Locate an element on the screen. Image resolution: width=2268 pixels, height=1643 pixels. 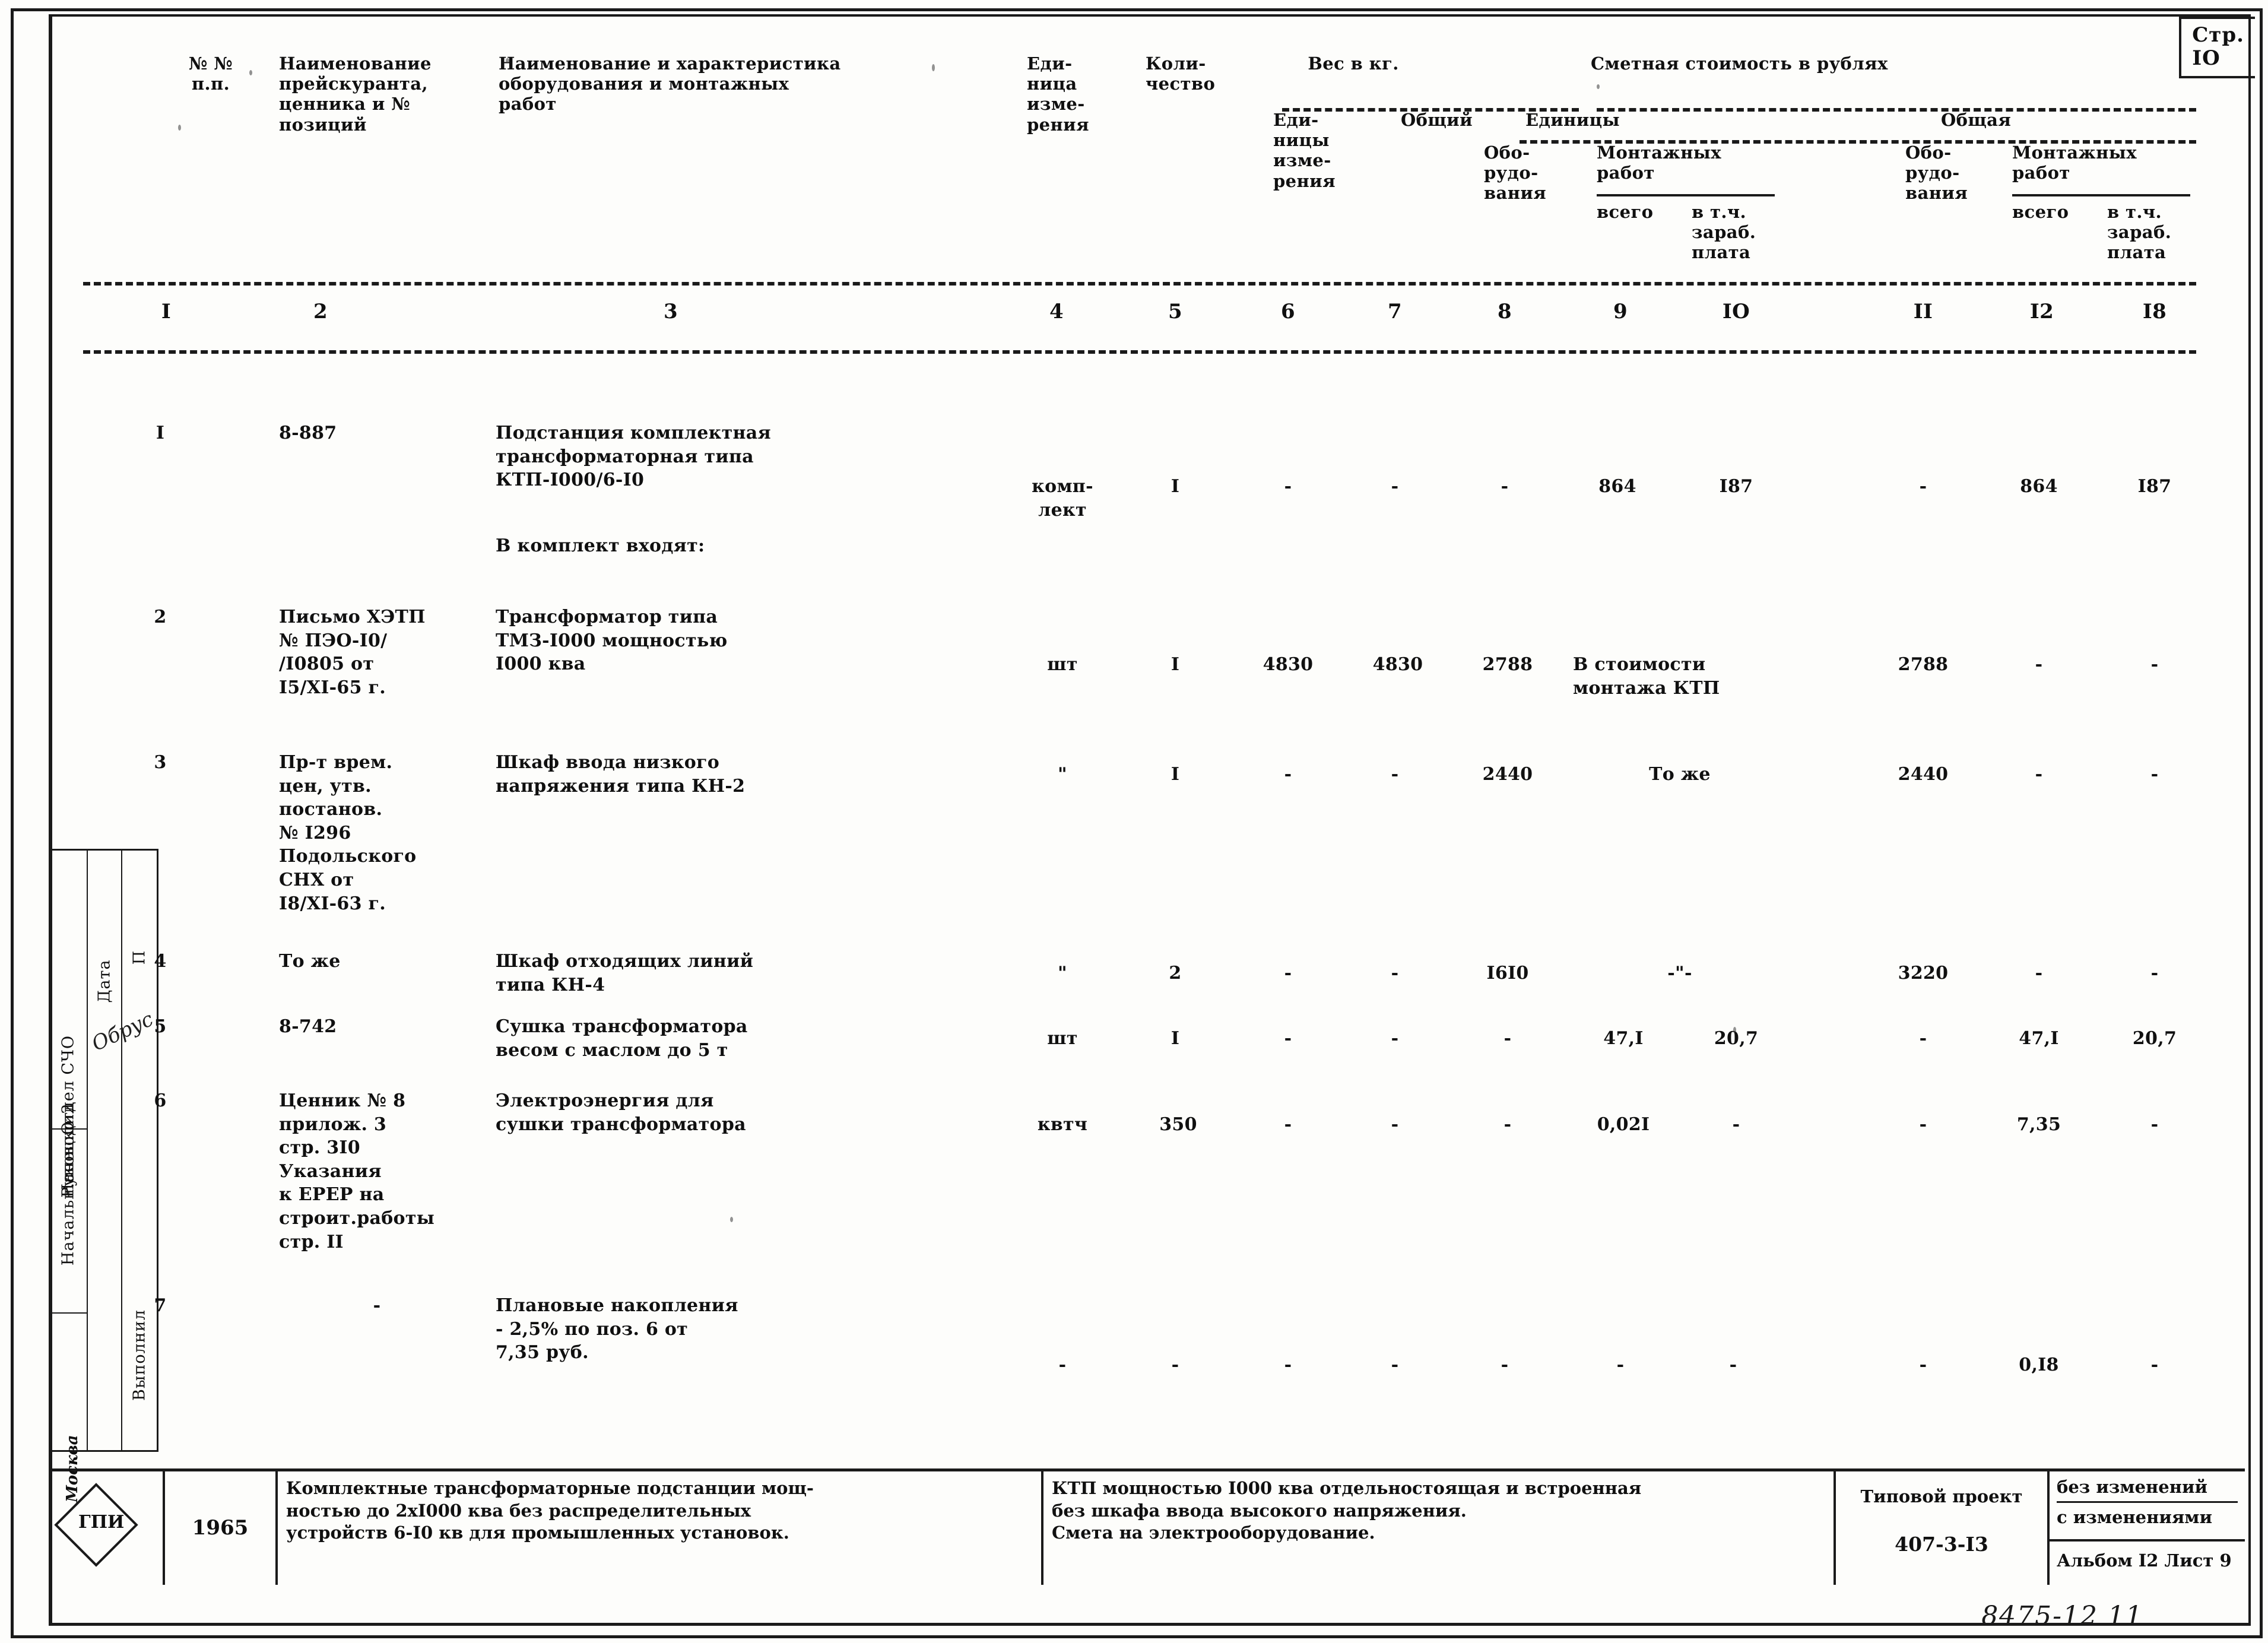
row-8-source: - is located at coordinates (377, 1305).